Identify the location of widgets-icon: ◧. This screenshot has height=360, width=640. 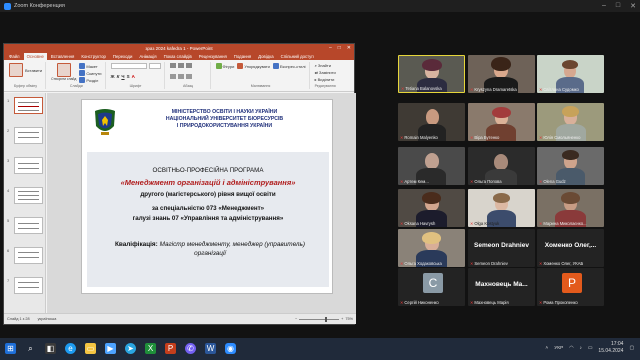
(50, 348).